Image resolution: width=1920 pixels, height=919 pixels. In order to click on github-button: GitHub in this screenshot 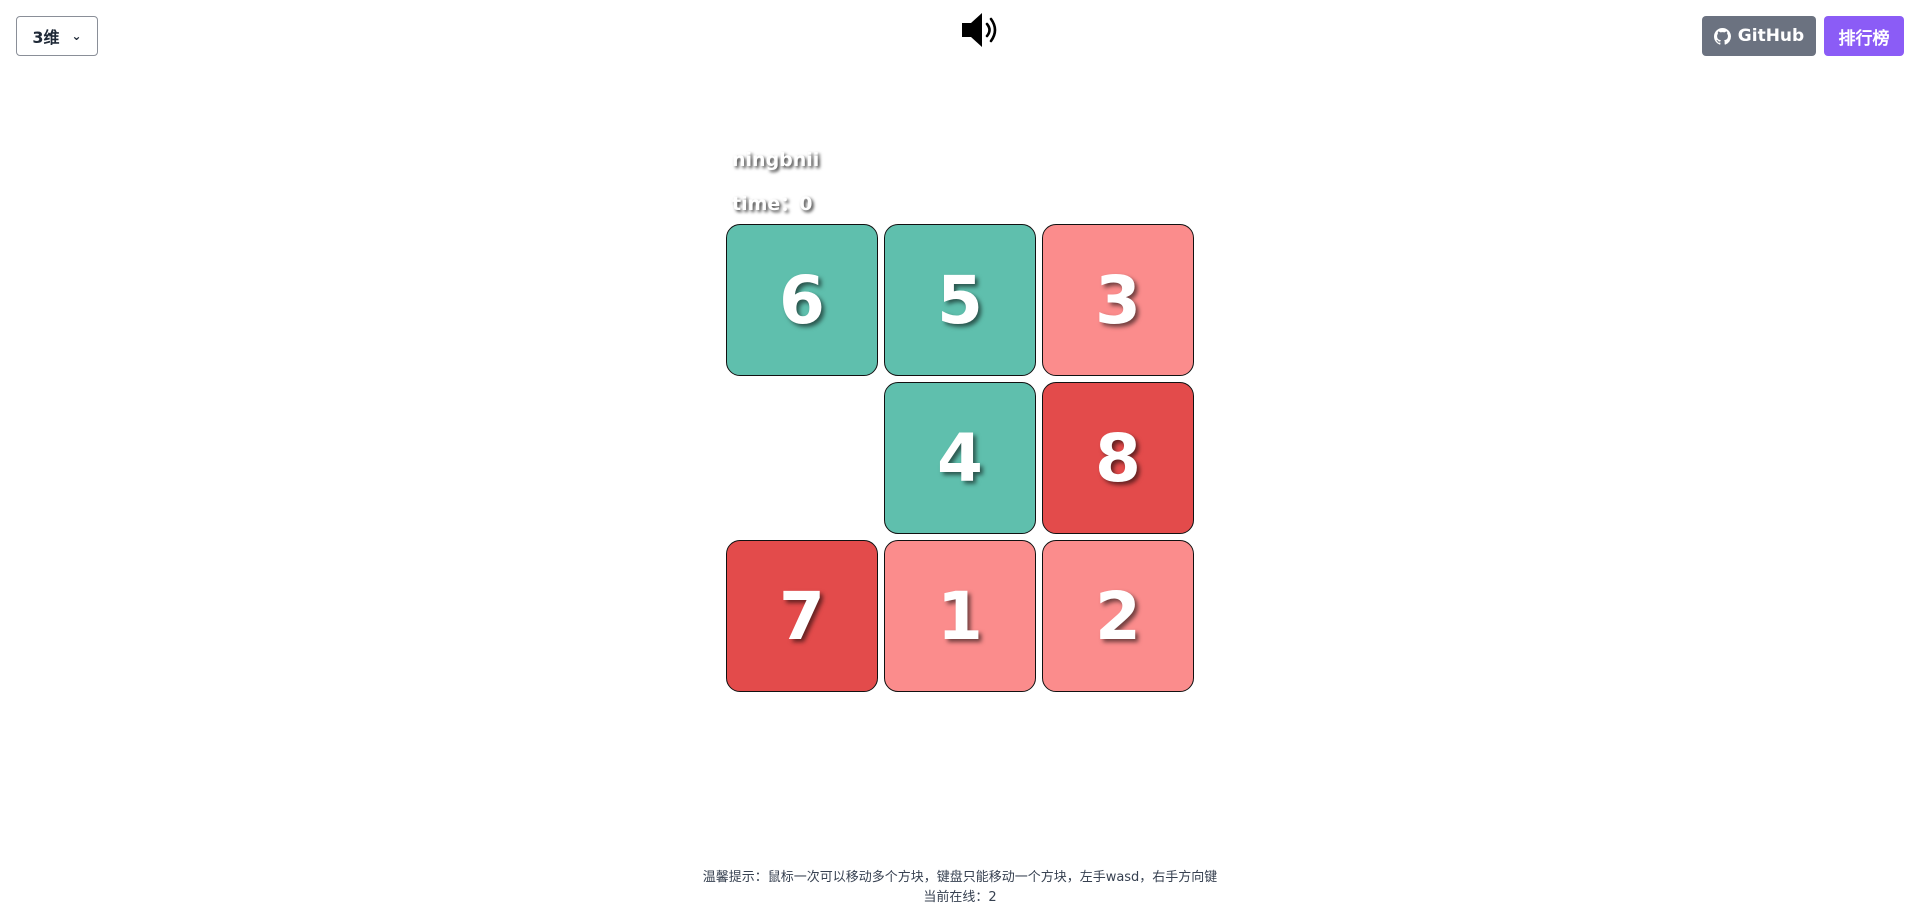, I will do `click(1759, 36)`.